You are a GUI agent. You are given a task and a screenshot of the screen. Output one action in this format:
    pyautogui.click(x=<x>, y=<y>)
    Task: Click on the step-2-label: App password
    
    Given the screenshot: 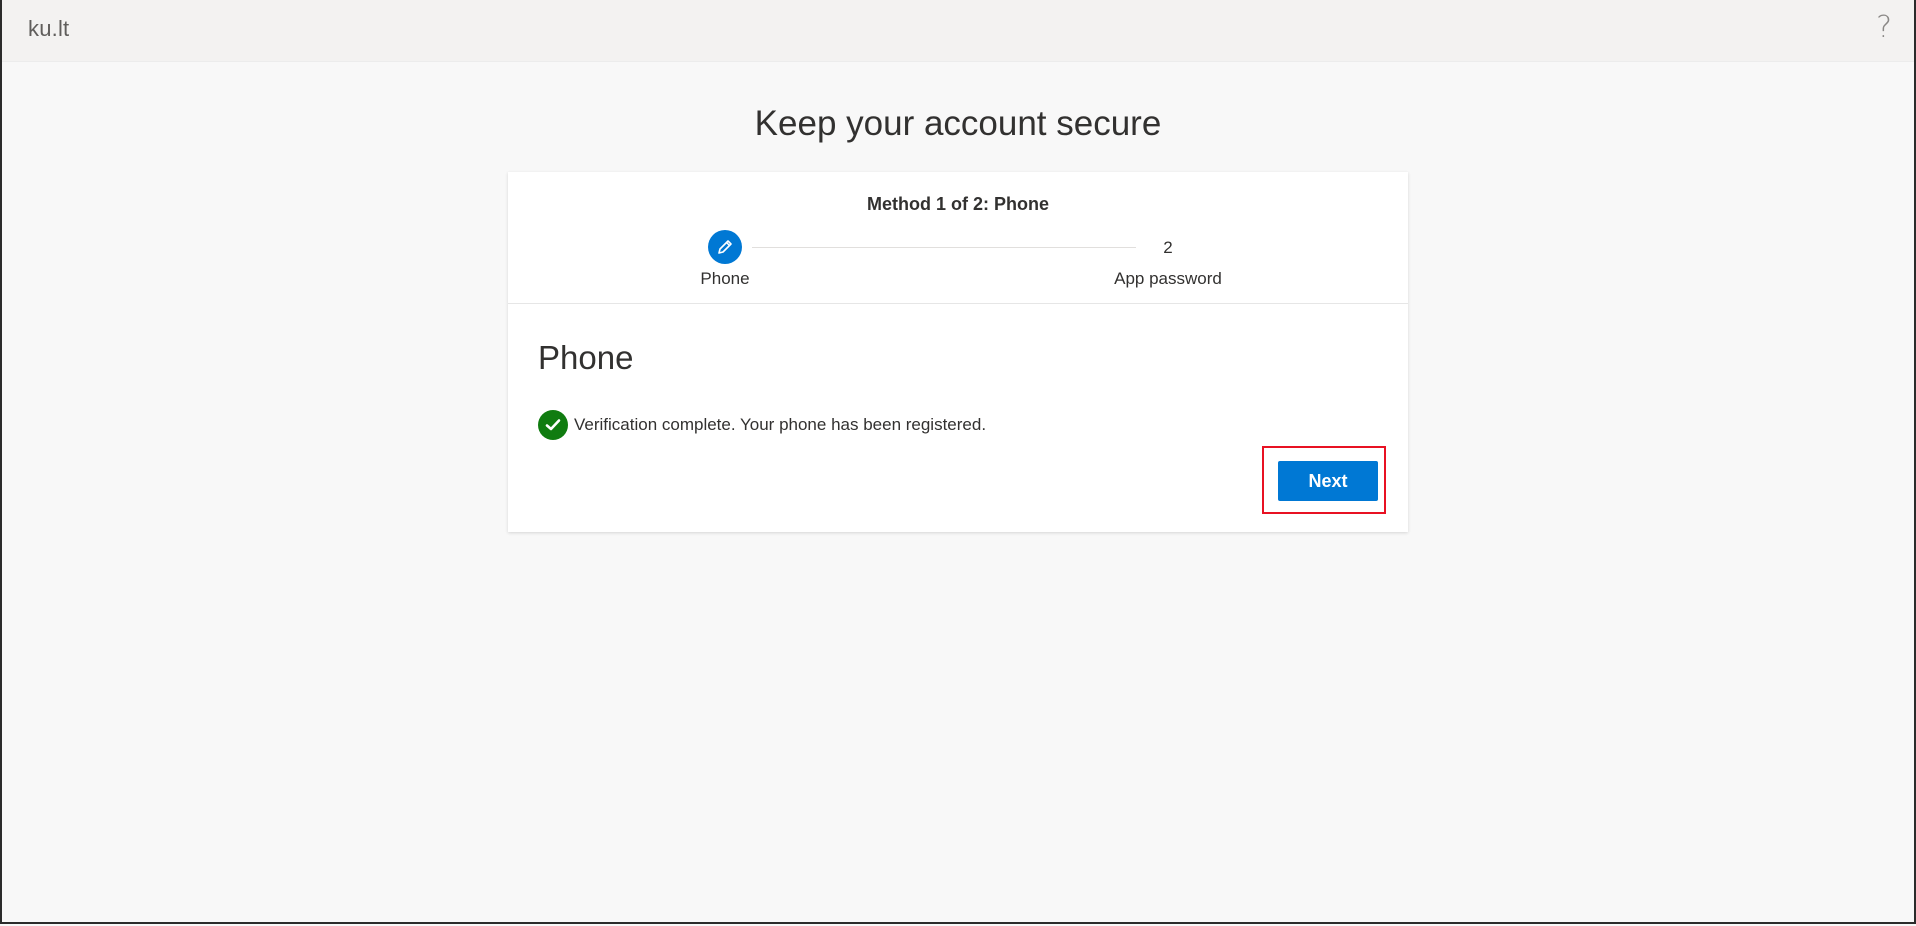 What is the action you would take?
    pyautogui.click(x=1168, y=278)
    